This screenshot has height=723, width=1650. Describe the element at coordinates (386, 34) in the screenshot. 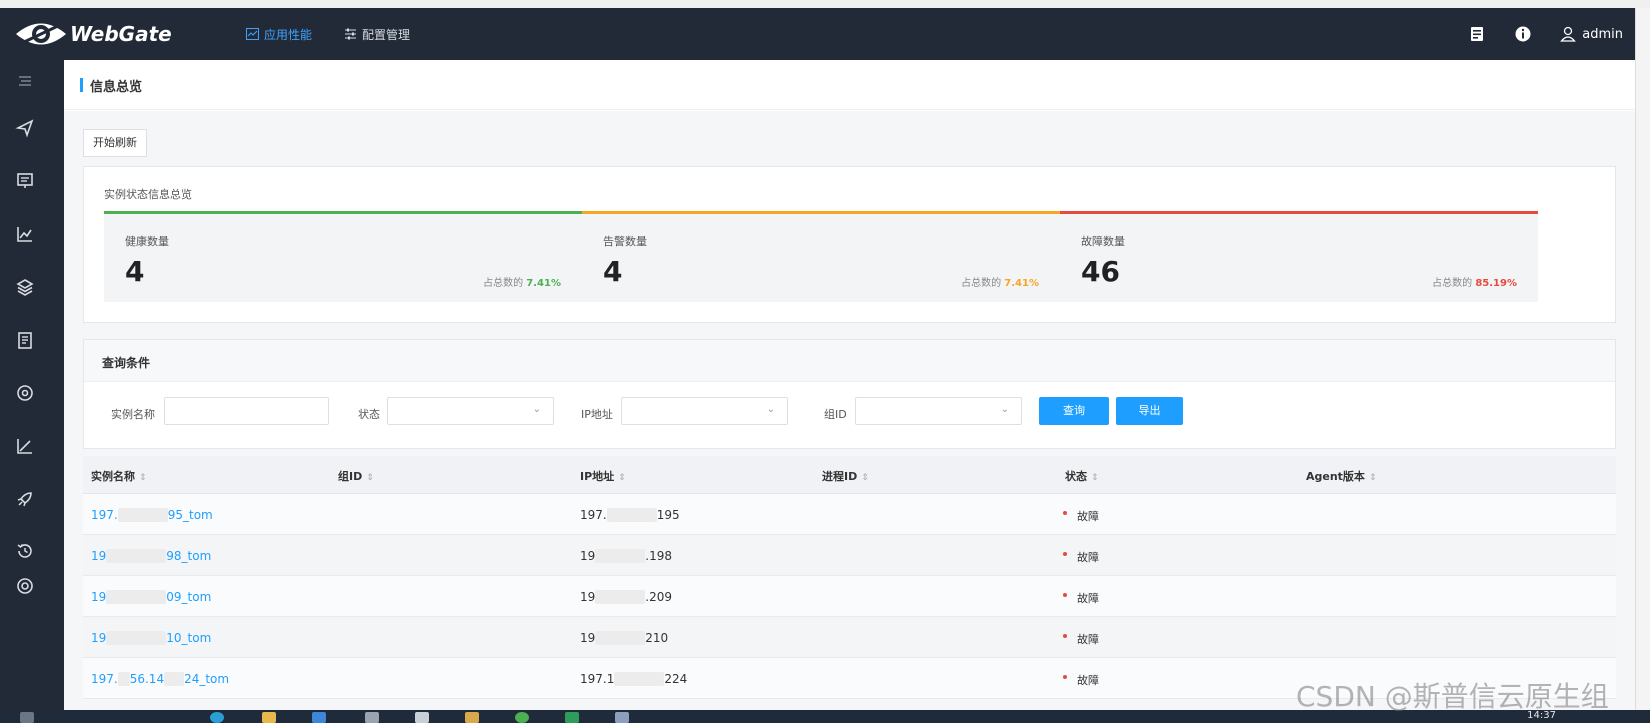

I see `nav-config-management-label: 配置管理` at that location.